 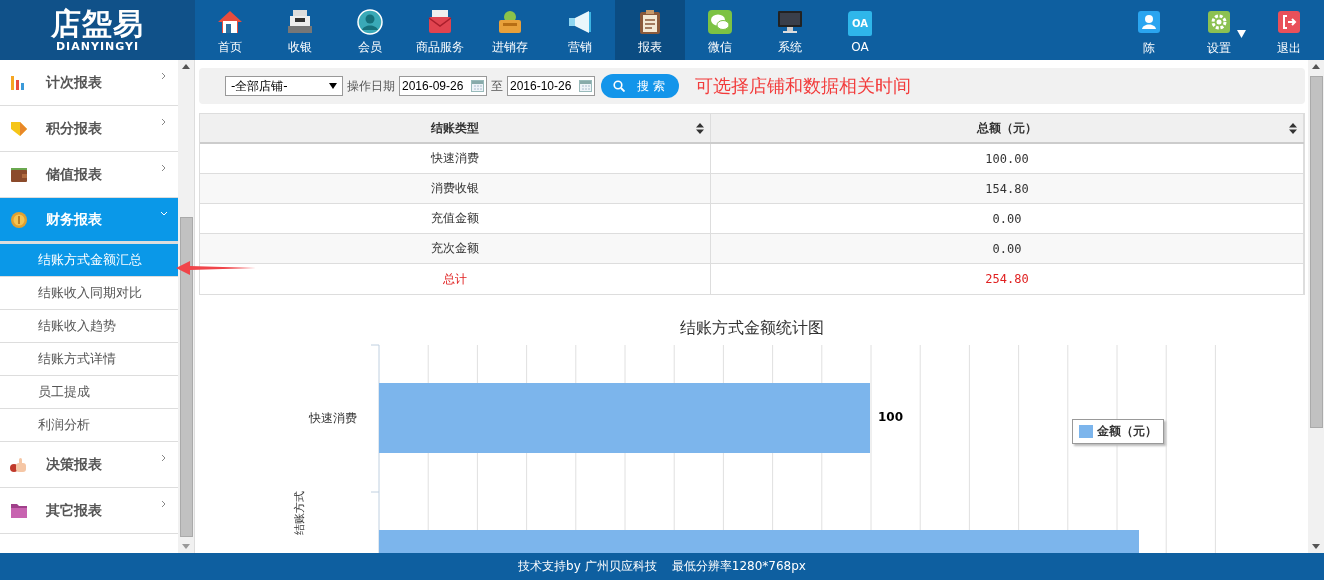 I want to click on axis-title: 结账方式, so click(x=299, y=512).